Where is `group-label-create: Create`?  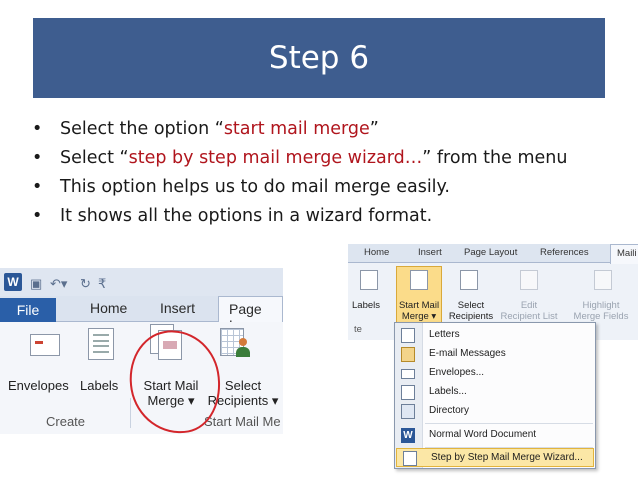
group-label-create: Create is located at coordinates (66, 421).